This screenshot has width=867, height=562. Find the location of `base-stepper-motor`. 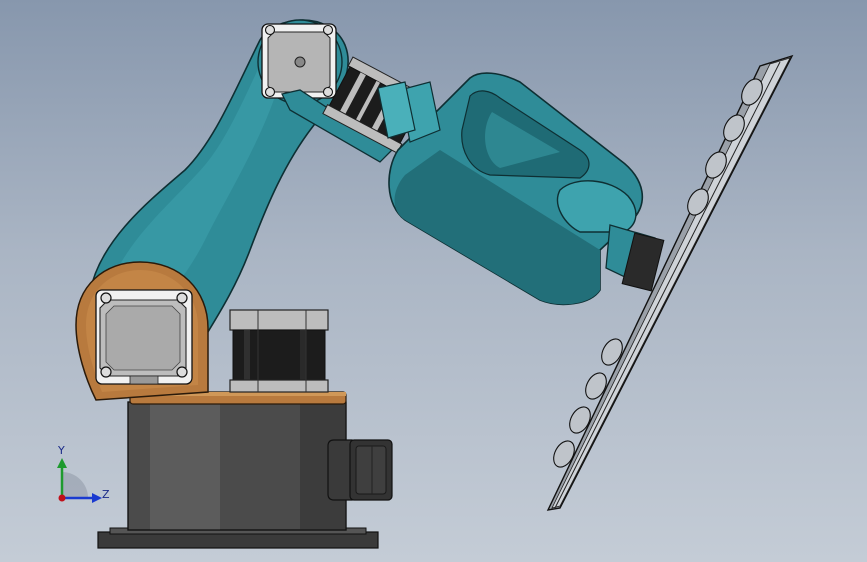

base-stepper-motor is located at coordinates (279, 351).